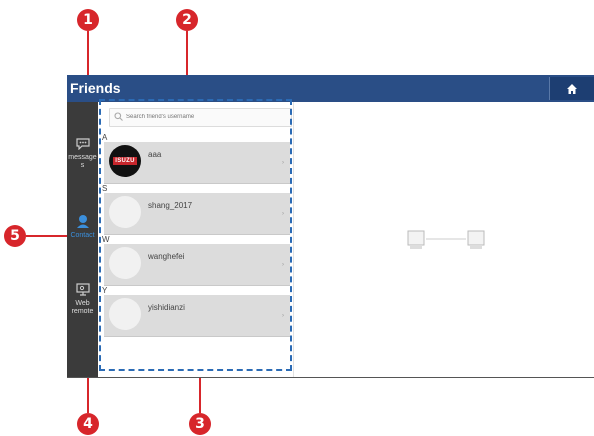 The height and width of the screenshot is (436, 594). What do you see at coordinates (200, 392) in the screenshot?
I see `callout-3-line` at bounding box center [200, 392].